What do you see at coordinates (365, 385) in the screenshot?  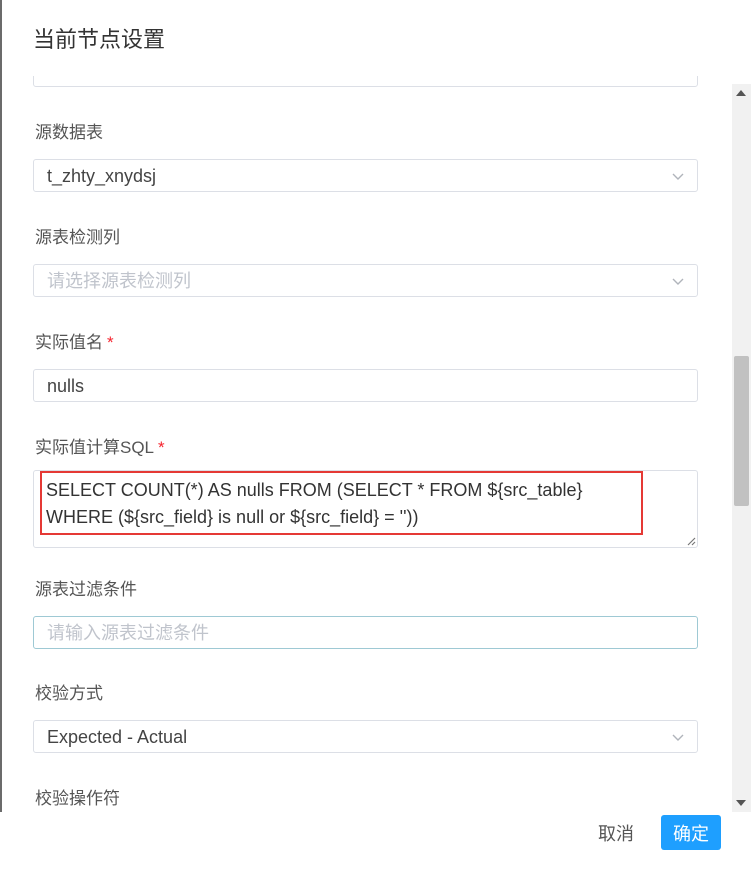 I see `actual-value-name-input: nulls` at bounding box center [365, 385].